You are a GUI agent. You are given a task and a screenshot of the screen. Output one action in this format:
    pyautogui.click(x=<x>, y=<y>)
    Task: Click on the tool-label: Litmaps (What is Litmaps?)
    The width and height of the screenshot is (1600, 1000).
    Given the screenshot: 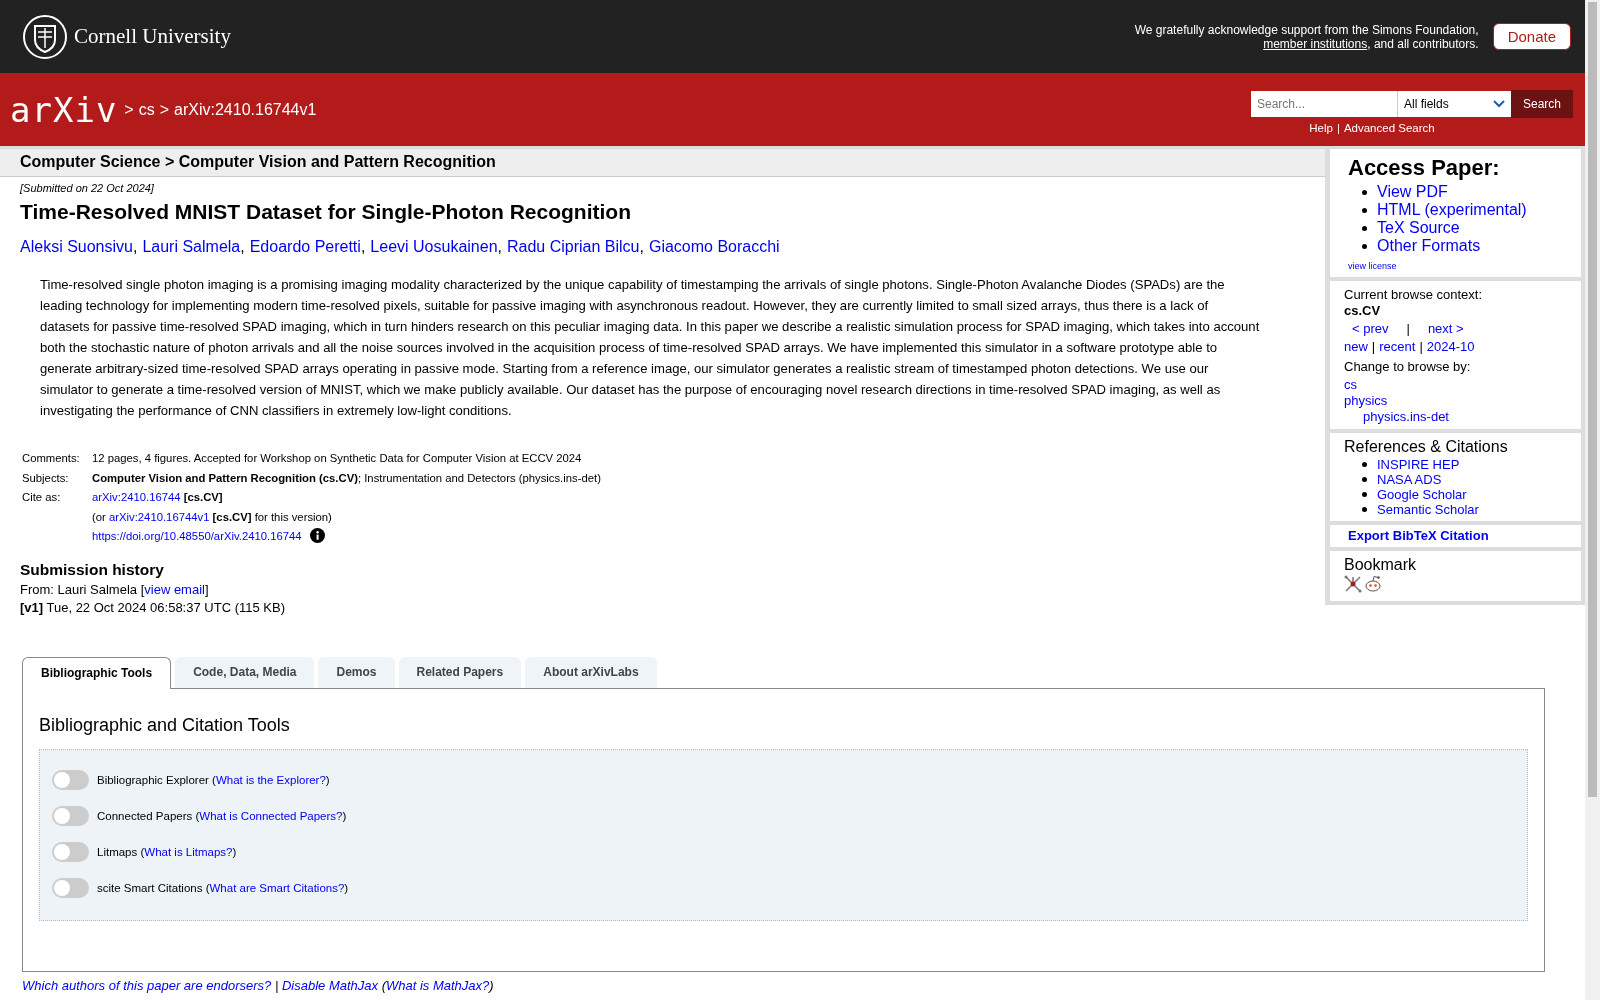 What is the action you would take?
    pyautogui.click(x=167, y=851)
    